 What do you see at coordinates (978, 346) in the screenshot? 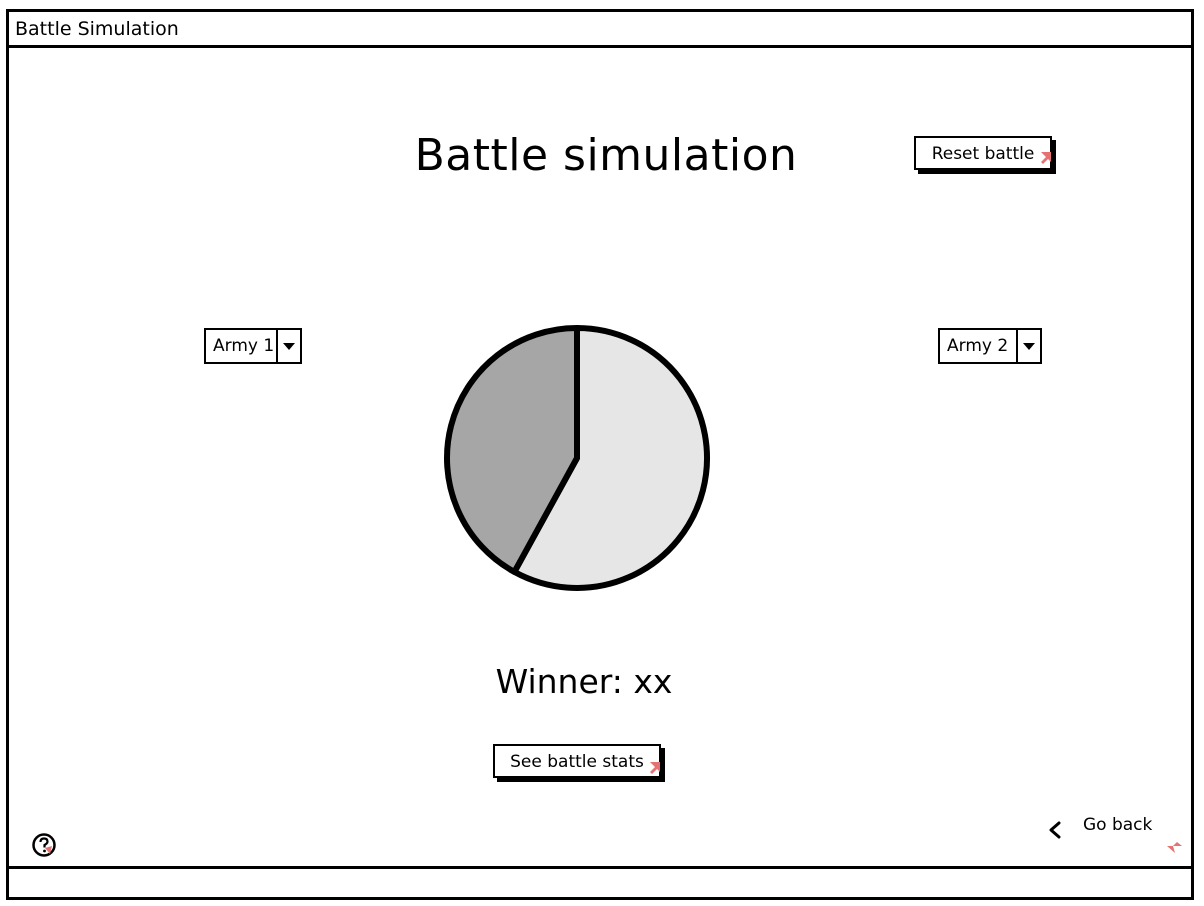
I see `army-2-value: Army 2` at bounding box center [978, 346].